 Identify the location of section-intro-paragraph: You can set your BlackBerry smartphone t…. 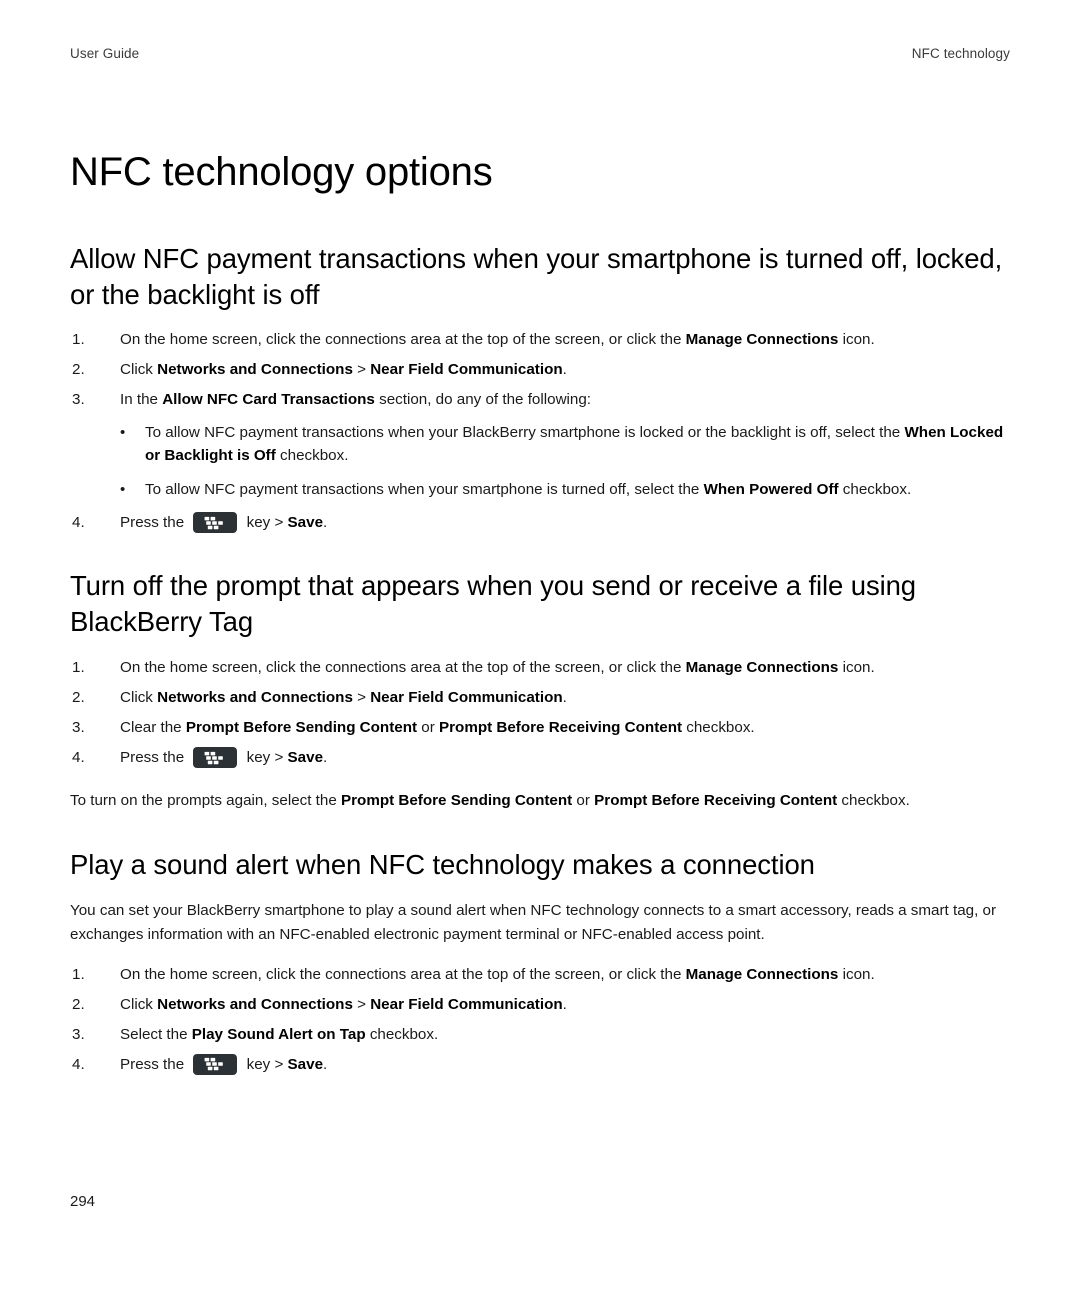
(540, 923).